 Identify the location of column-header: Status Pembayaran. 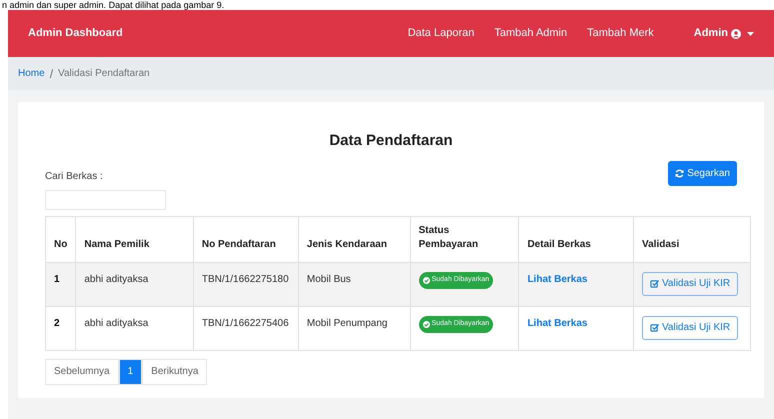
(464, 239).